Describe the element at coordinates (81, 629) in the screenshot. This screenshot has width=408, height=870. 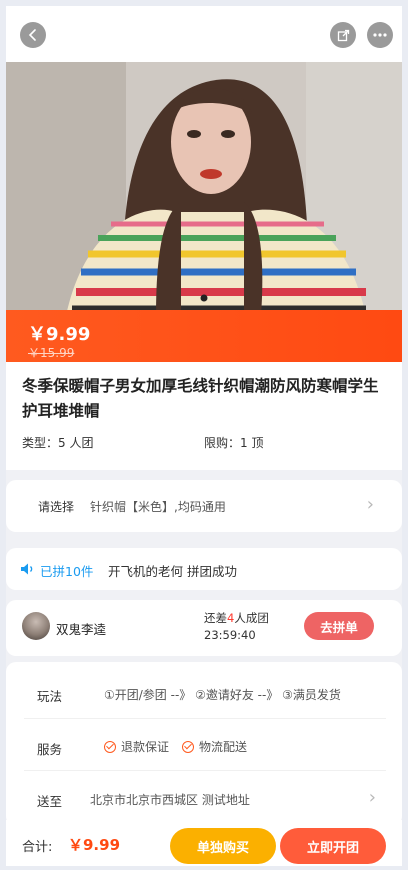
I see `group-leader-name: 双鬼李逵` at that location.